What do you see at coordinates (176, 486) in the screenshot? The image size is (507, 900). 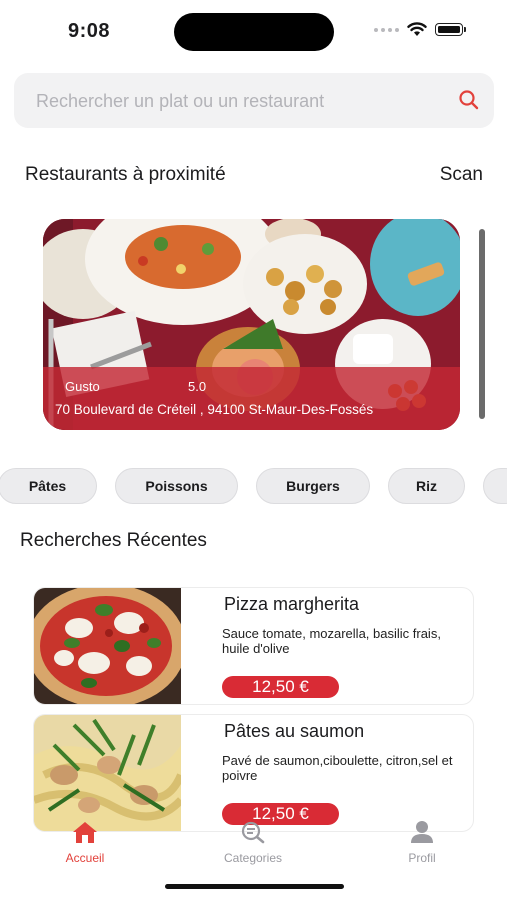 I see `category-chip-poissons: Poissons` at bounding box center [176, 486].